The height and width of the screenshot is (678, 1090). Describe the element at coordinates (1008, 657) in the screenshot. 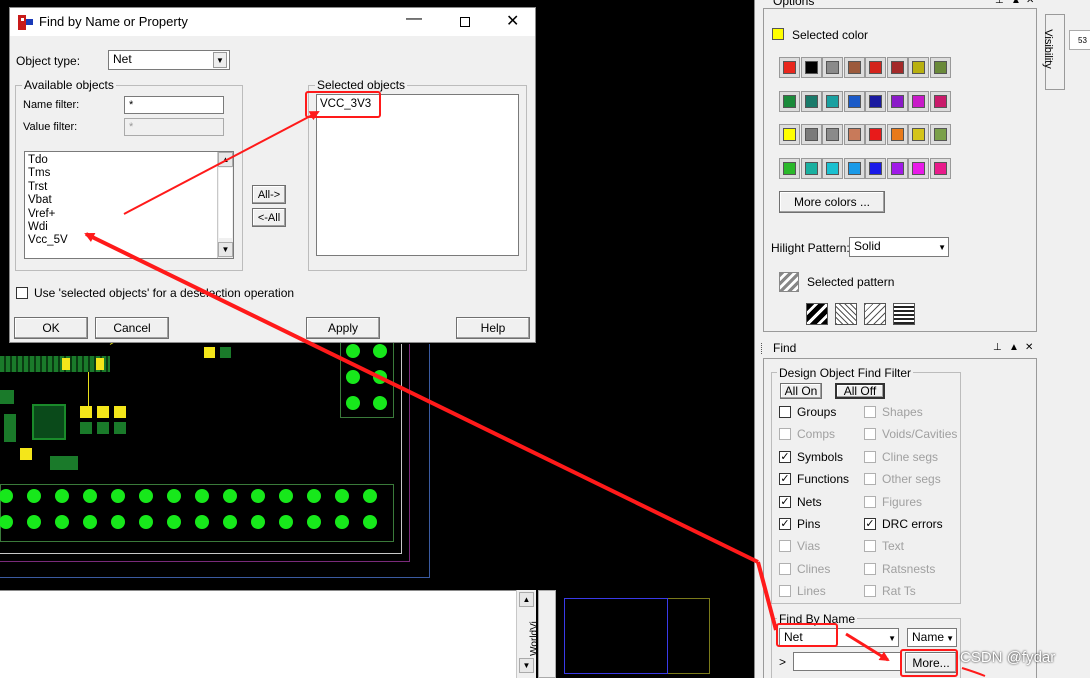

I see `watermark: CSDN @fydar` at that location.